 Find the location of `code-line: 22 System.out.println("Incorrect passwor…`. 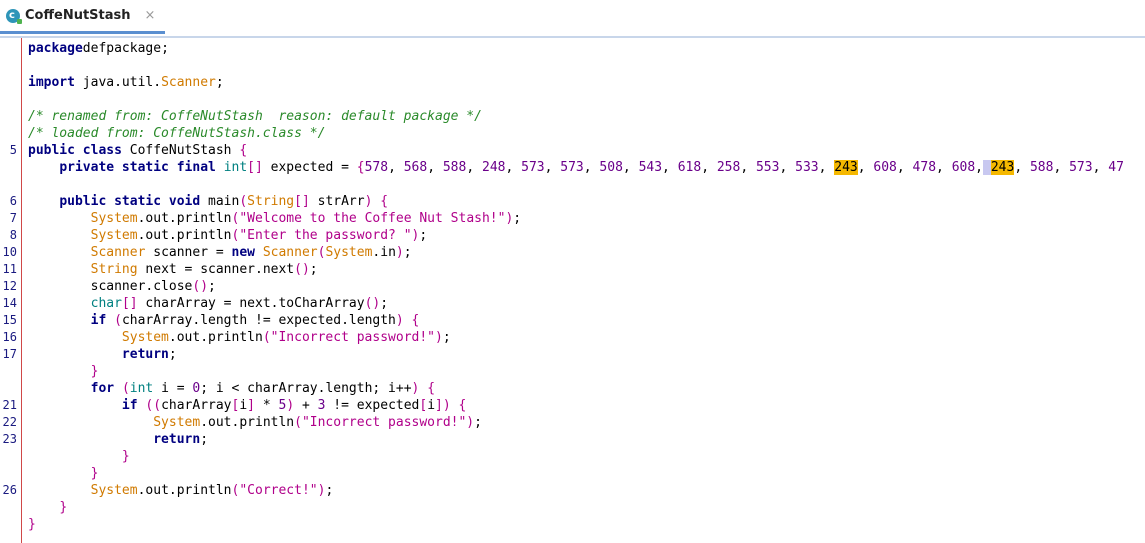

code-line: 22 System.out.println("Incorrect passwor… is located at coordinates (572, 422).